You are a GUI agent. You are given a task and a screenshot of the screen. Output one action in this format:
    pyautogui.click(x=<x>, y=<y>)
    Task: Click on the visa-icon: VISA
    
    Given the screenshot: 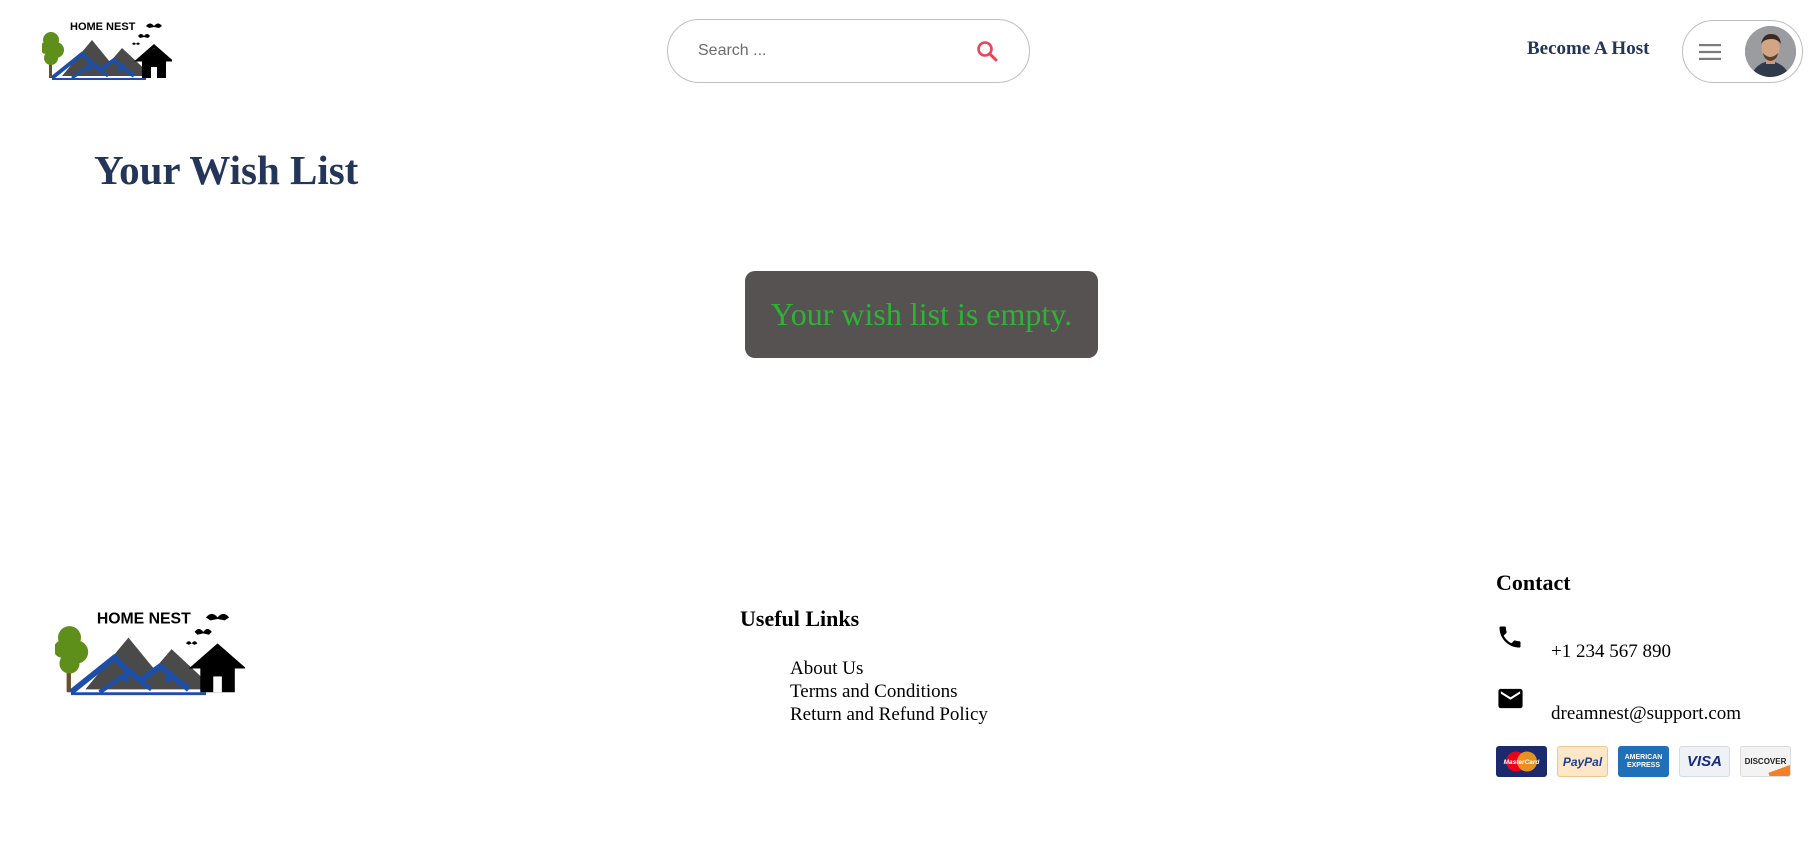 What is the action you would take?
    pyautogui.click(x=1704, y=761)
    